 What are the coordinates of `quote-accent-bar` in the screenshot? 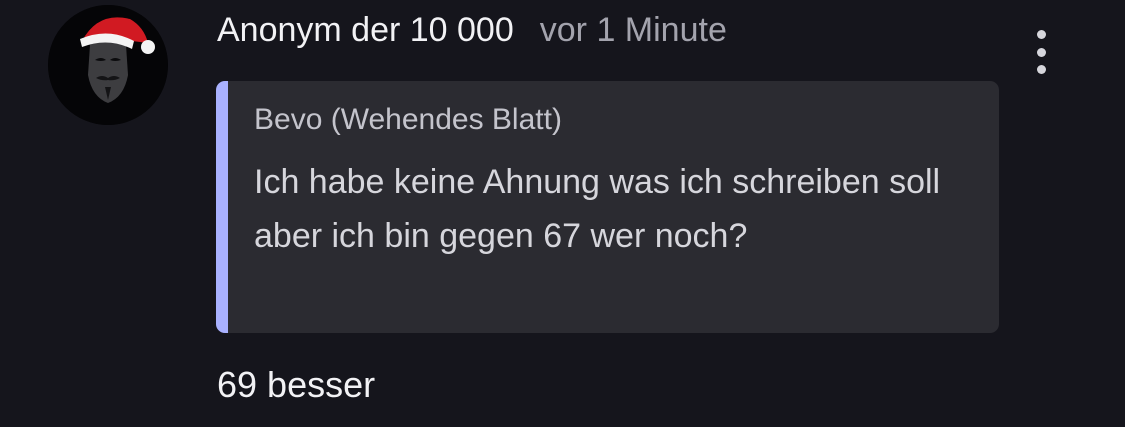 It's located at (222, 207).